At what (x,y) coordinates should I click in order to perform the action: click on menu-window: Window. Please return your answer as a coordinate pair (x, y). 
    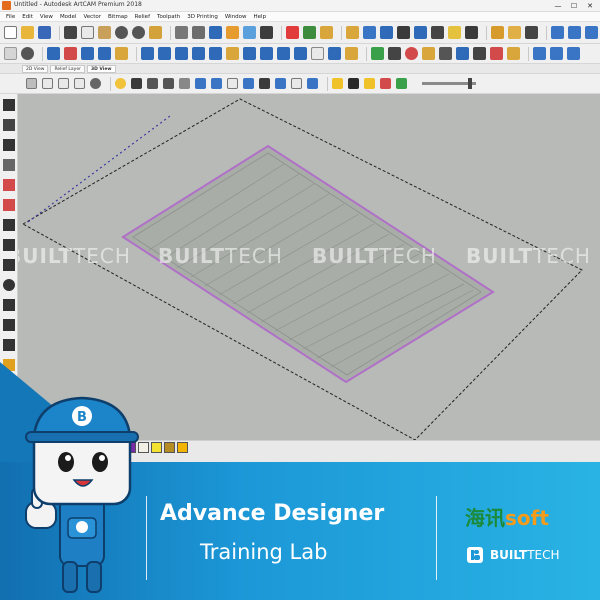
    Looking at the image, I should click on (236, 16).